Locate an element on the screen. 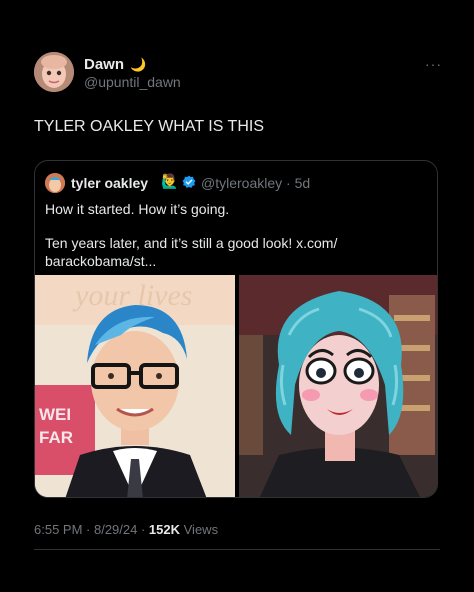  quoted-text-line-1: How it started. How it’s going. is located at coordinates (137, 209).